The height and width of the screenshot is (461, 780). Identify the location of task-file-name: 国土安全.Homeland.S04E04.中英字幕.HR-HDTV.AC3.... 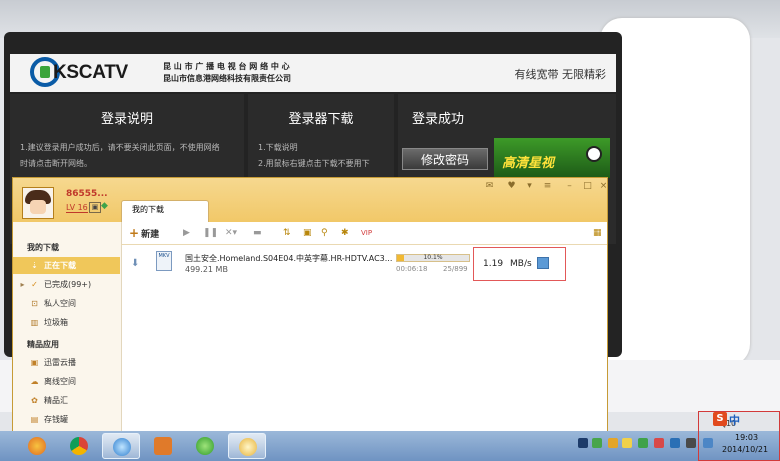
(289, 258).